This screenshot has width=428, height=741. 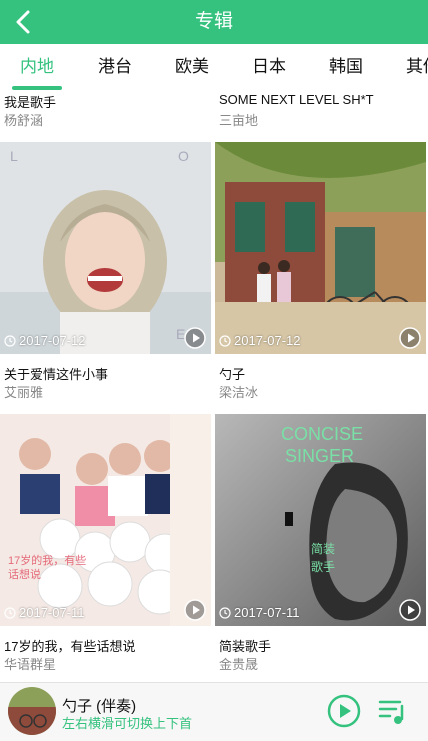 What do you see at coordinates (14, 156) in the screenshot?
I see `cover-letter: L` at bounding box center [14, 156].